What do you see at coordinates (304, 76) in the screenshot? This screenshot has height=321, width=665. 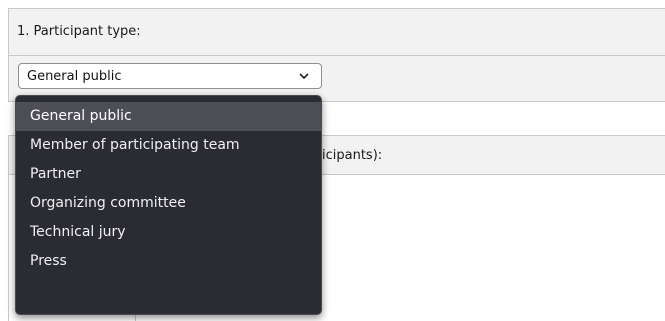 I see `chevron-down-icon` at bounding box center [304, 76].